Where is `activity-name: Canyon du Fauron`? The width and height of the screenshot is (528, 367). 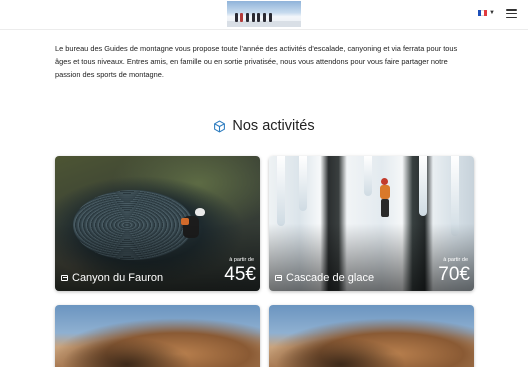
activity-name: Canyon du Fauron is located at coordinates (112, 278).